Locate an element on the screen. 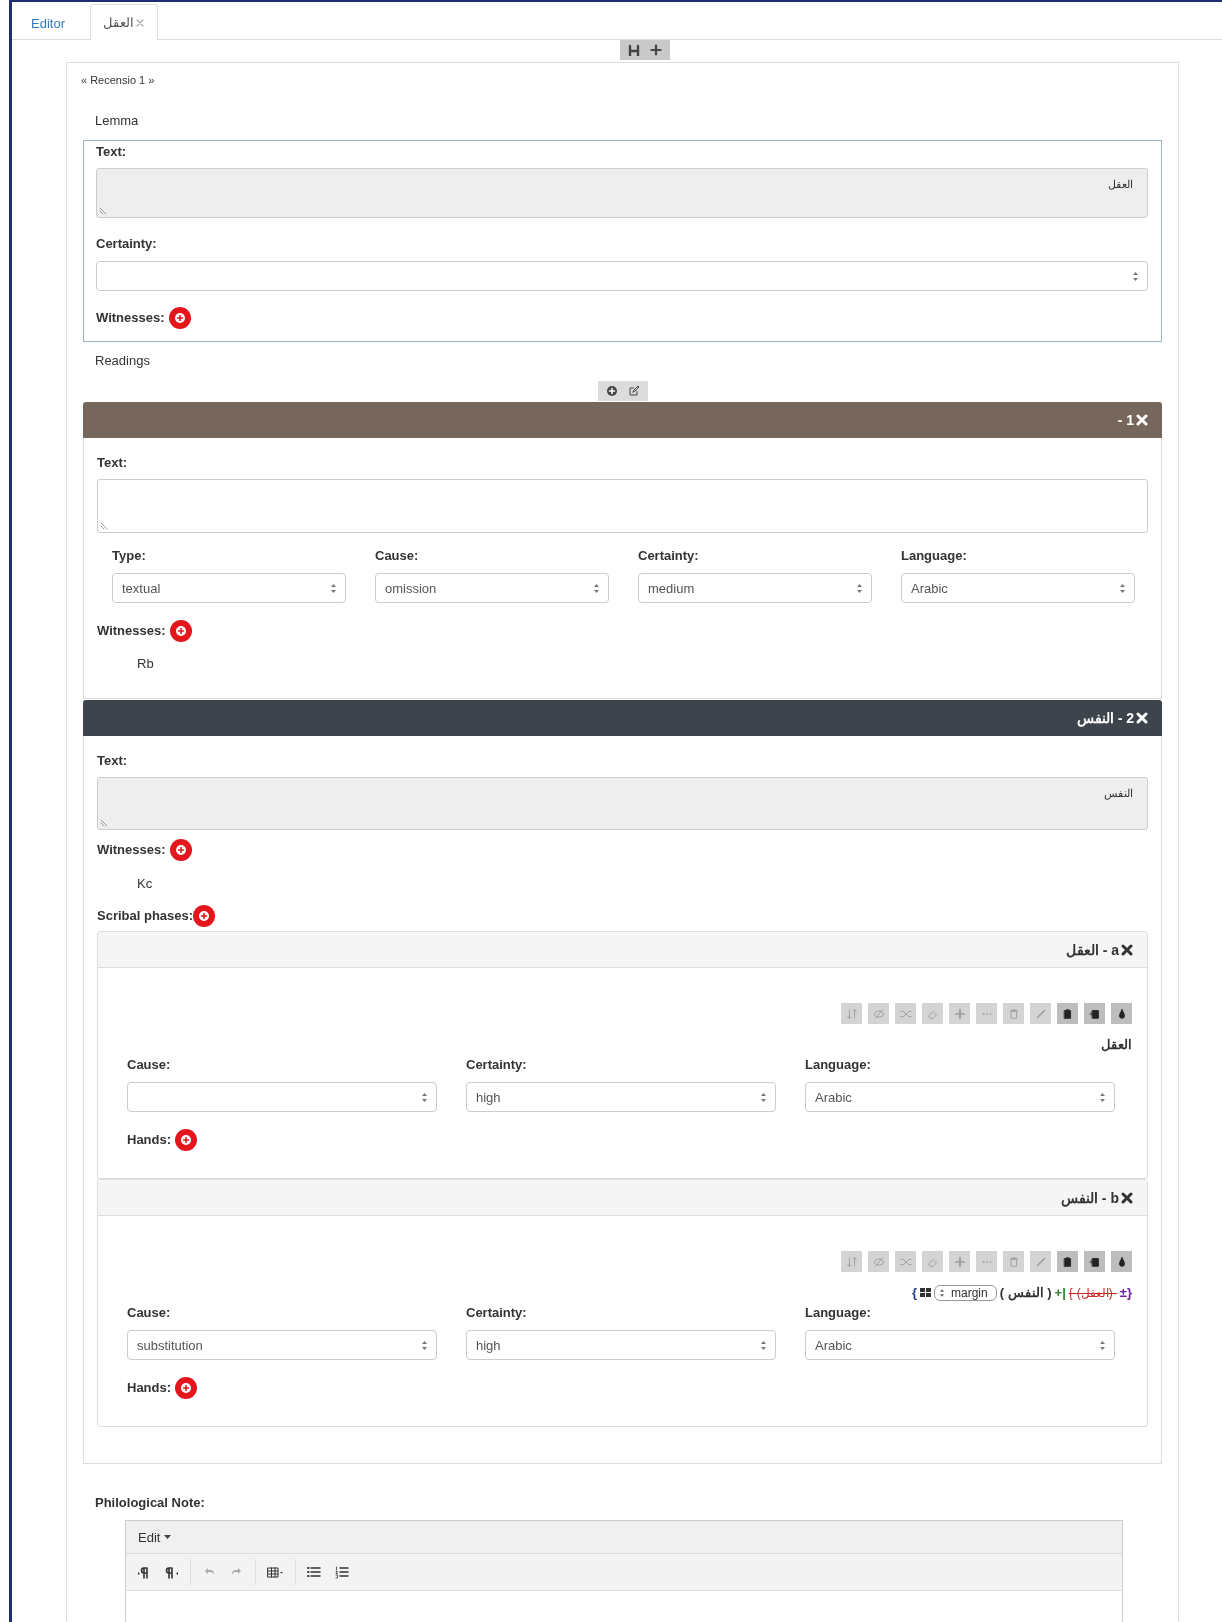 The width and height of the screenshot is (1222, 1622). recensio-title: « Recensio 1 » is located at coordinates (118, 80).